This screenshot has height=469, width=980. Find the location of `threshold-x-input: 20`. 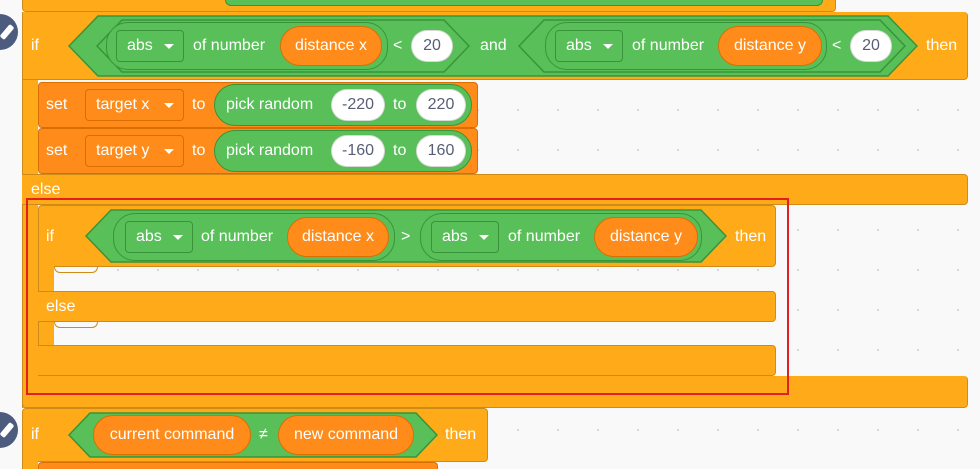

threshold-x-input: 20 is located at coordinates (432, 46).